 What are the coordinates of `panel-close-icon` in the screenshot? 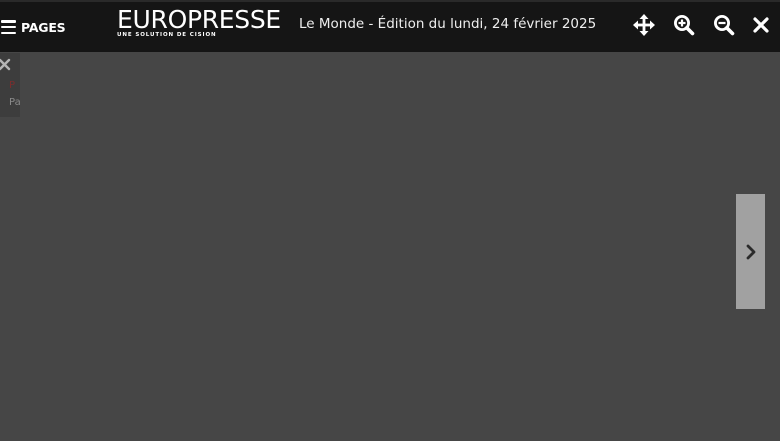 It's located at (5, 64).